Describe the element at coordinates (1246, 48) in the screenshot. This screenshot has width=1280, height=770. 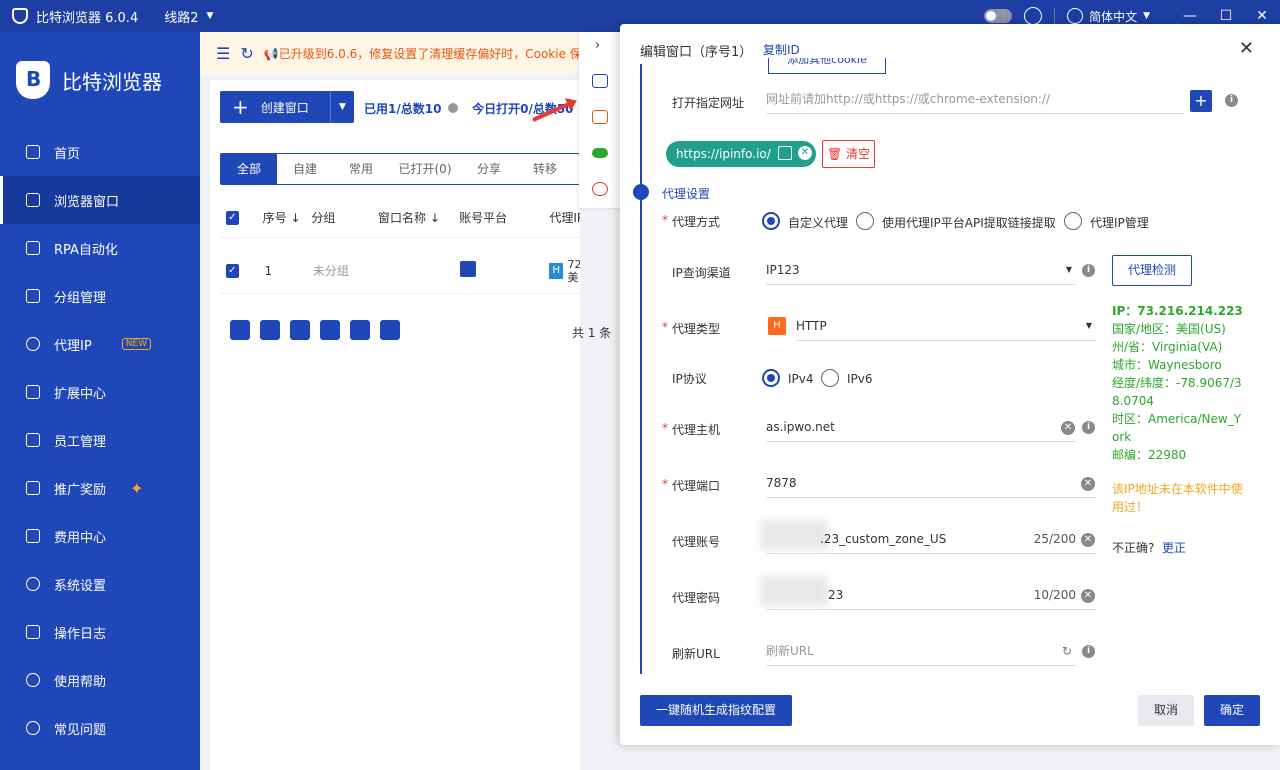
I see `close-icon: ✕` at that location.